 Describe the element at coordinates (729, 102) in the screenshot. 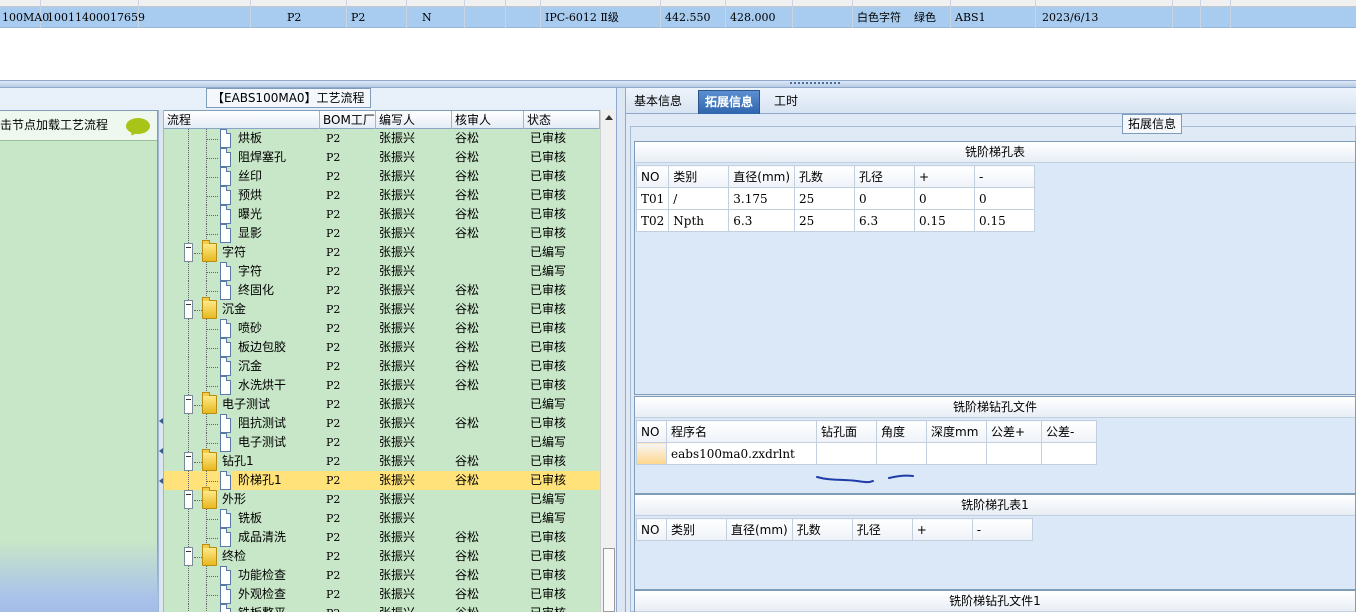

I see `tab-extended-info: 拓展信息` at that location.